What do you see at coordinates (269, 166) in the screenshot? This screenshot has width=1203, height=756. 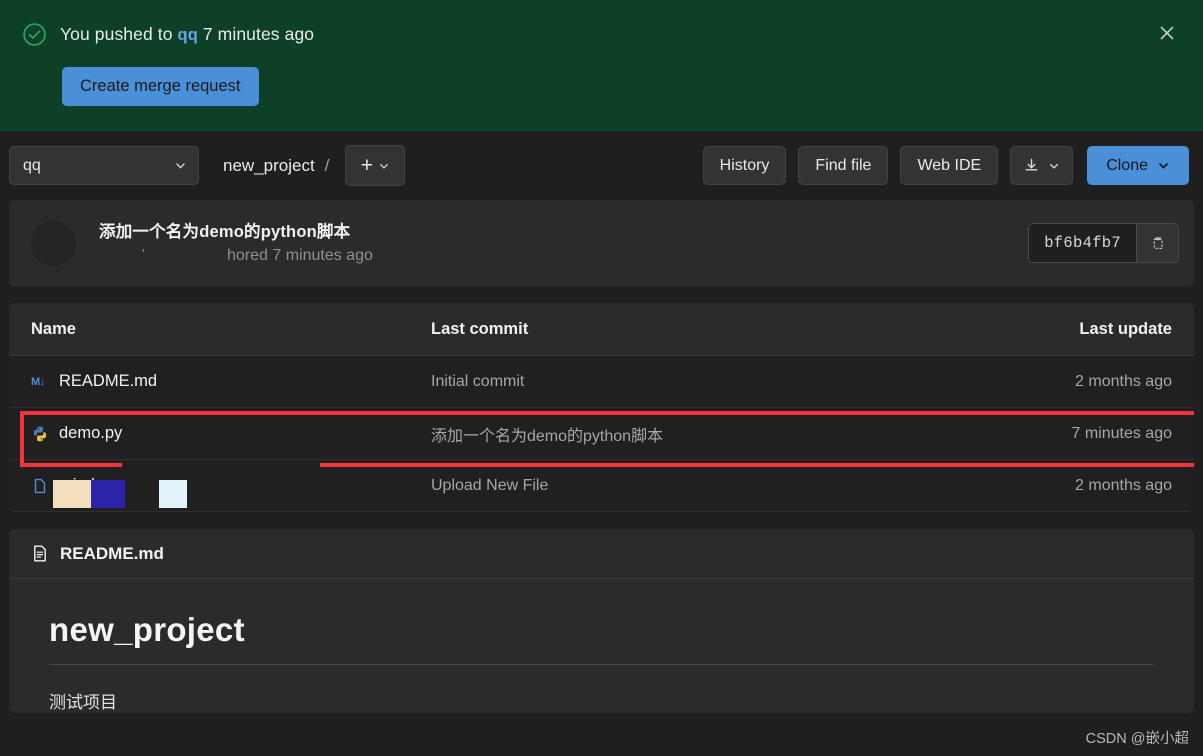 I see `breadcrumb-project: new_project` at bounding box center [269, 166].